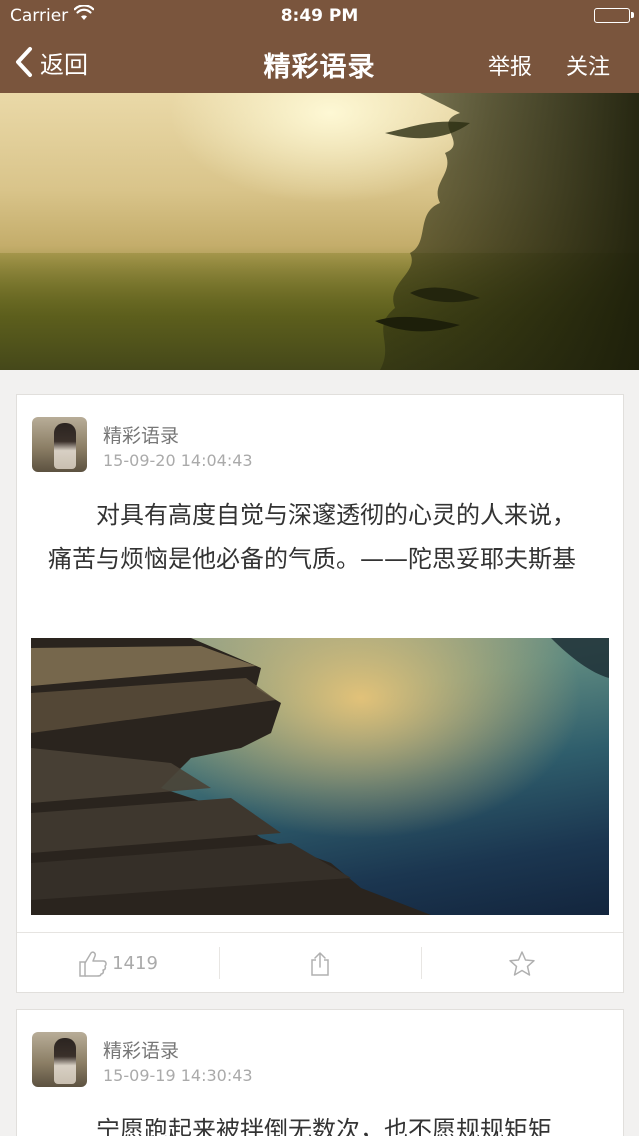  I want to click on battery-icon, so click(614, 15).